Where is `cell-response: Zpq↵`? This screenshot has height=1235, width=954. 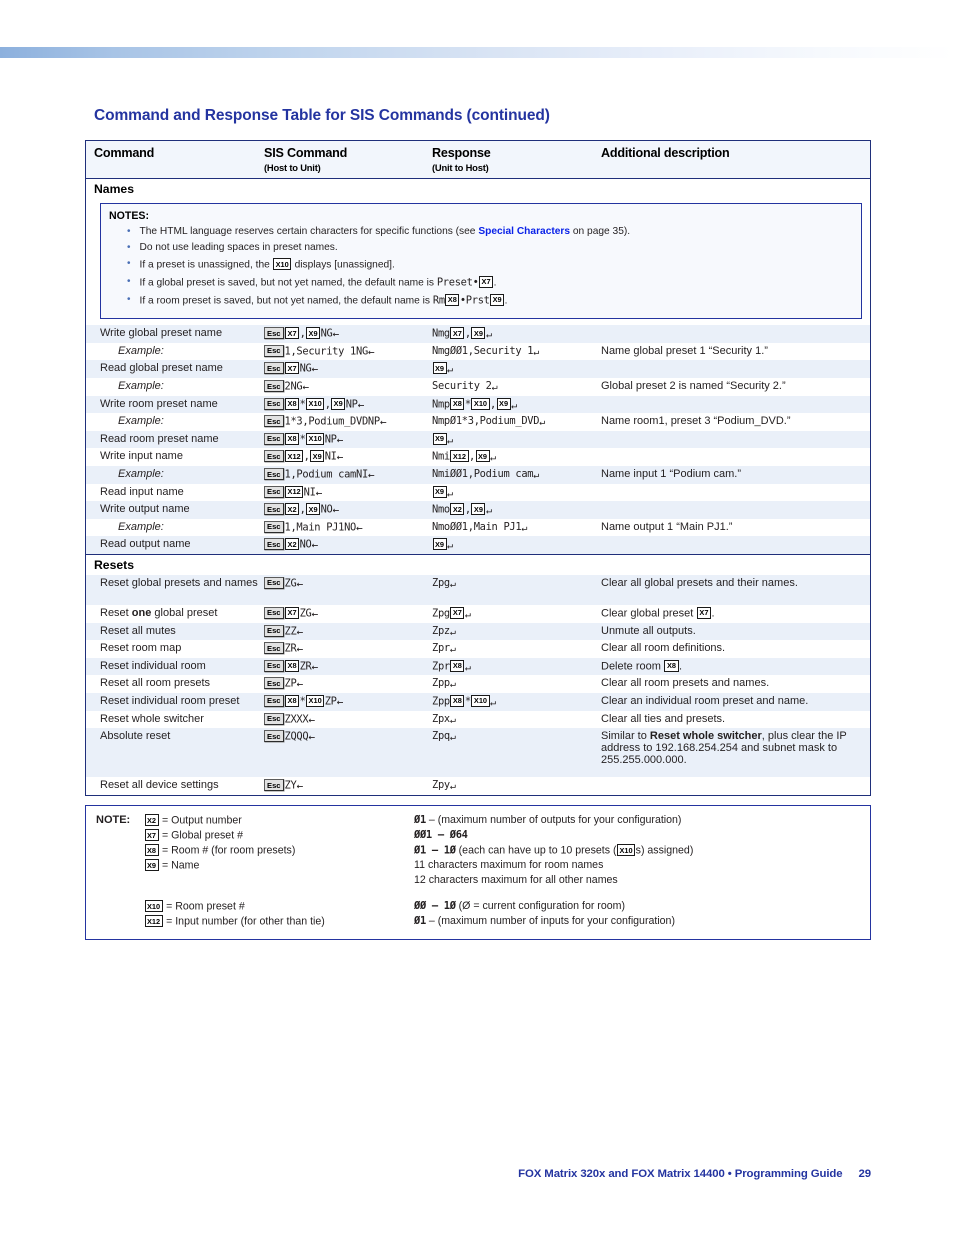 cell-response: Zpq↵ is located at coordinates (515, 736).